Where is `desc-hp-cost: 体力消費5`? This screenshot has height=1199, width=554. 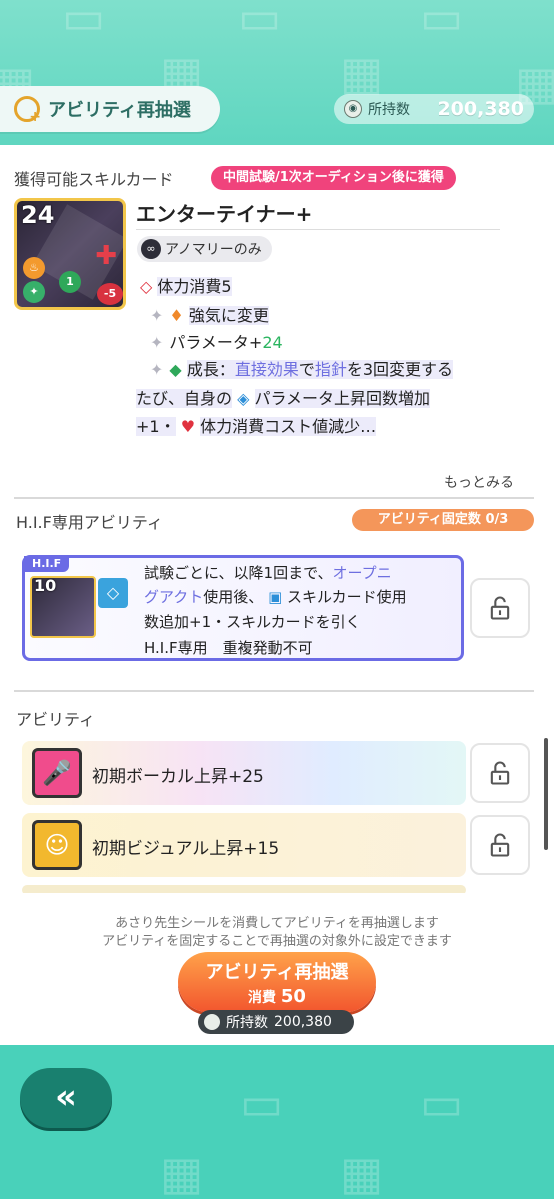 desc-hp-cost: 体力消費5 is located at coordinates (194, 286).